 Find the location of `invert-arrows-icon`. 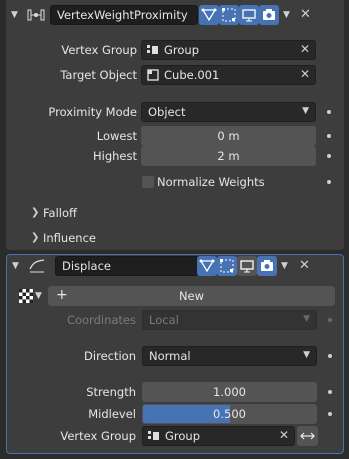

invert-arrows-icon is located at coordinates (307, 436).